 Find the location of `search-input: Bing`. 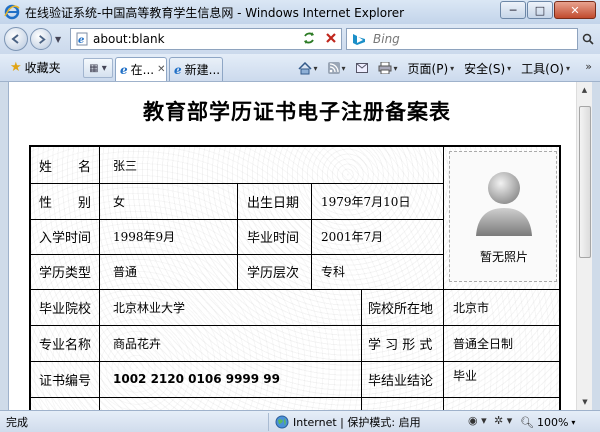

search-input: Bing is located at coordinates (475, 39).